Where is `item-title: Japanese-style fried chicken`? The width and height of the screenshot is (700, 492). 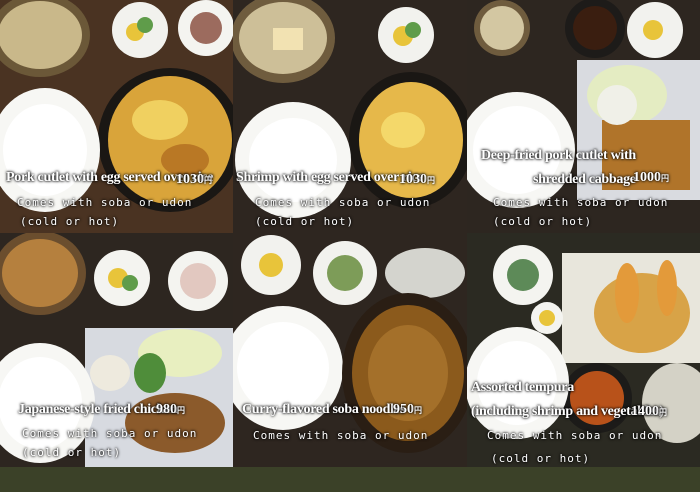
item-title: Japanese-style fried chicken is located at coordinates (98, 409).